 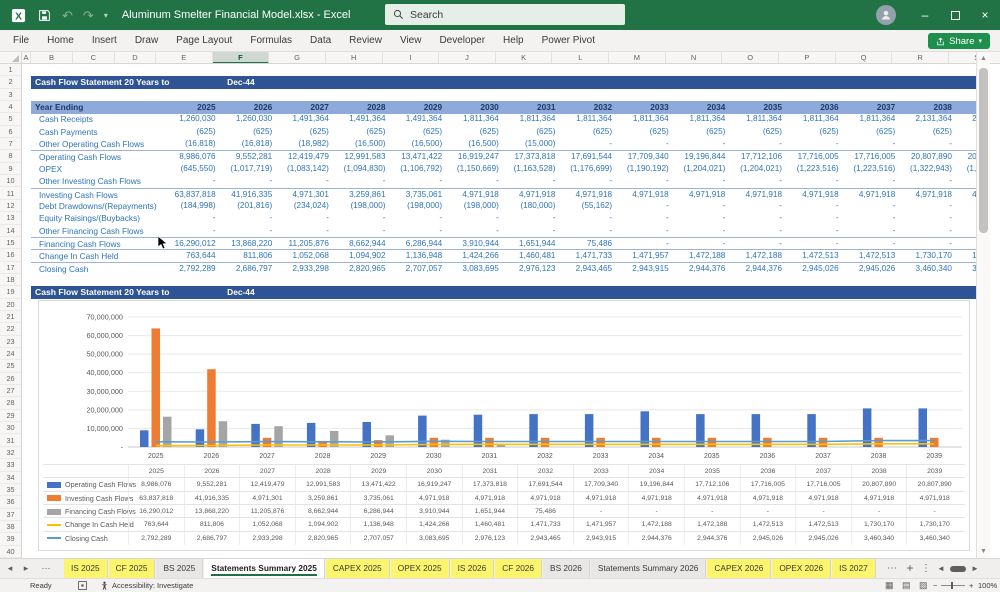 What do you see at coordinates (10, 453) in the screenshot?
I see `row-header-32: 32` at bounding box center [10, 453].